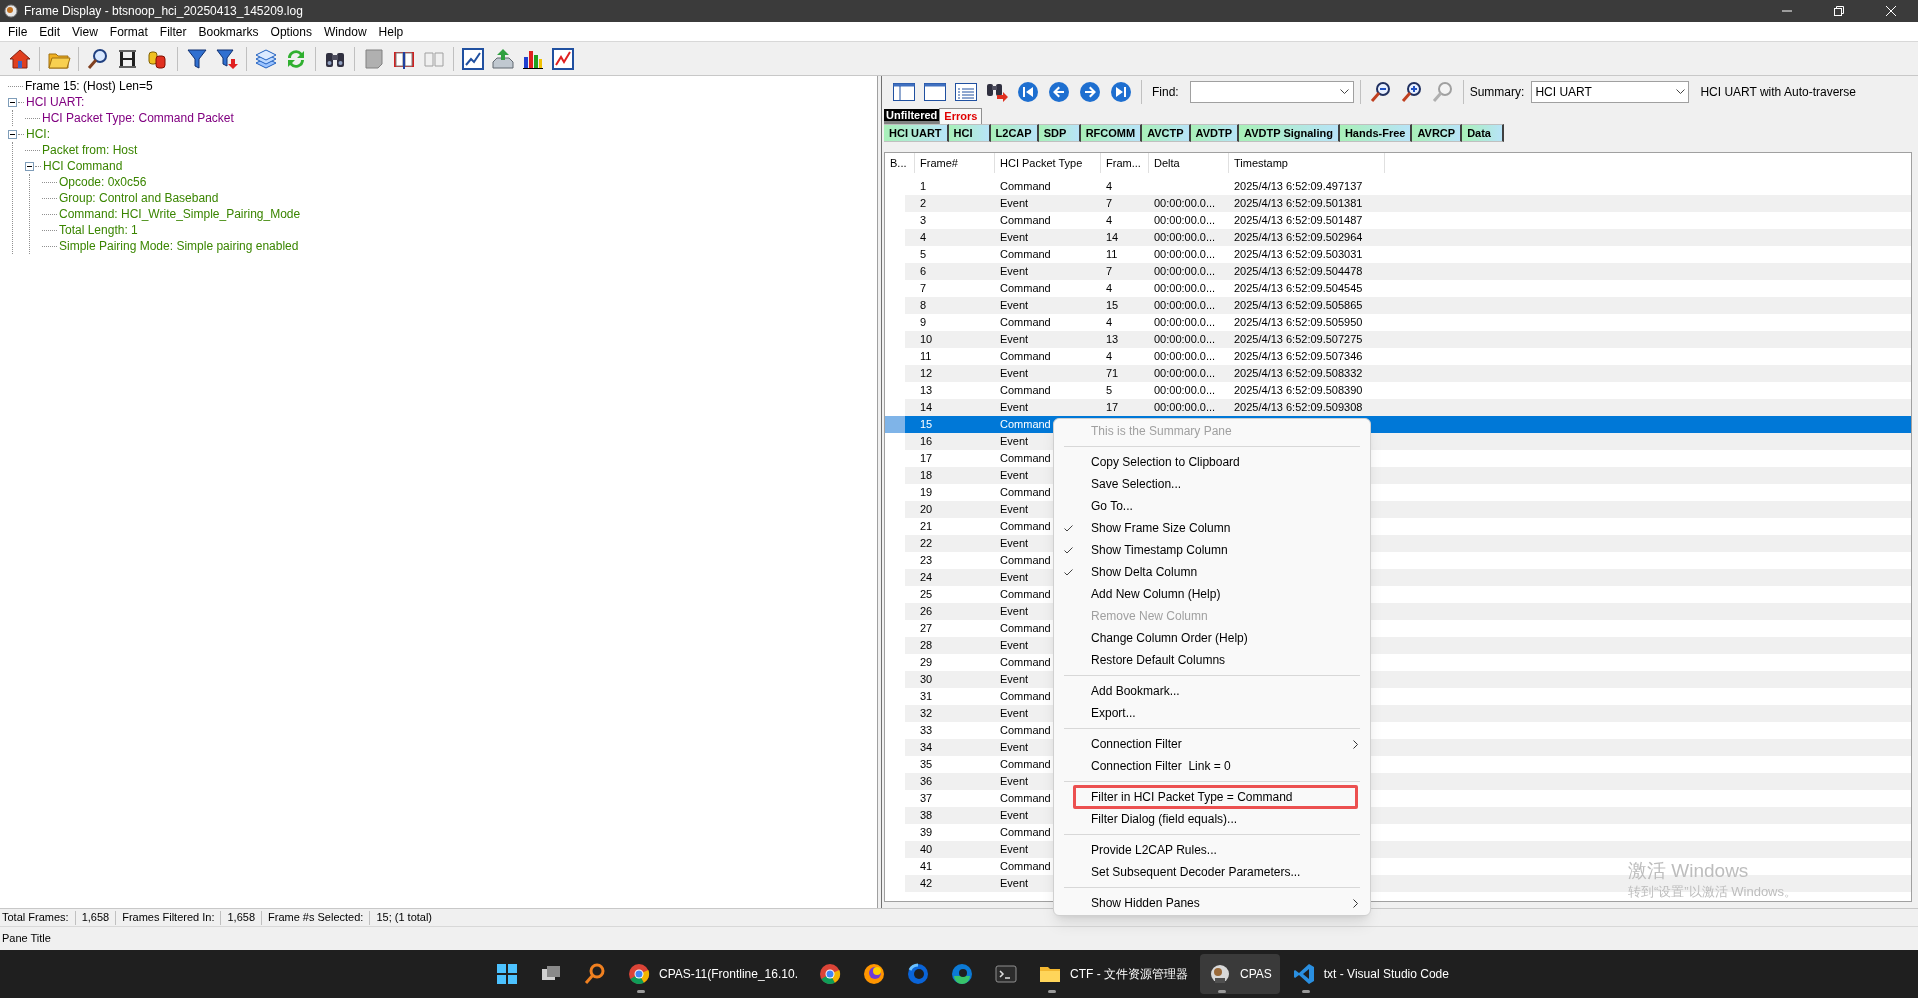 The height and width of the screenshot is (998, 1918). What do you see at coordinates (1223, 797) in the screenshot?
I see `menu-item: Filter in HCI Packet Type = Command` at bounding box center [1223, 797].